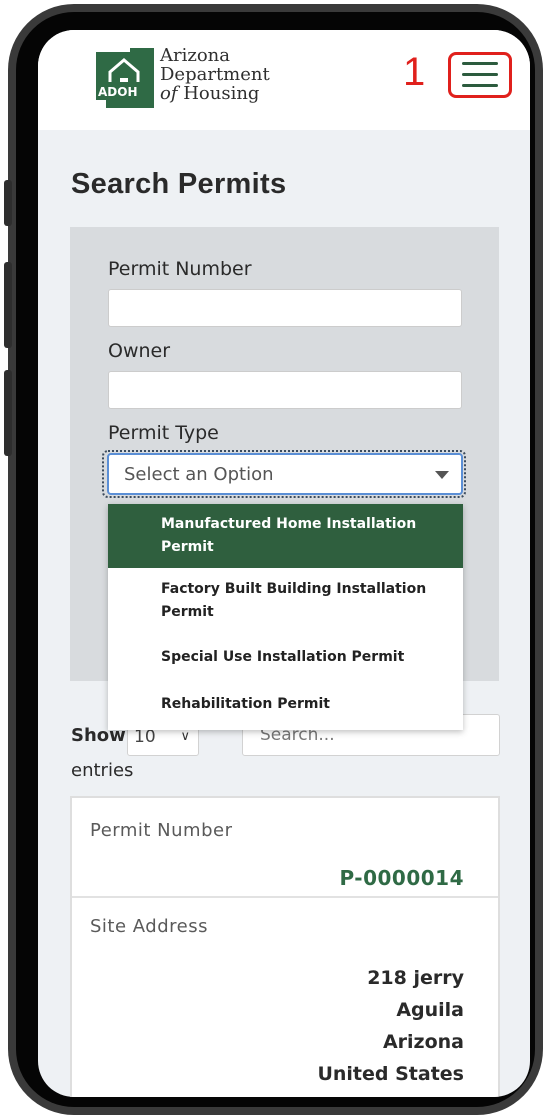 This screenshot has height=1119, width=551. I want to click on agency-name-line-2: Department, so click(215, 74).